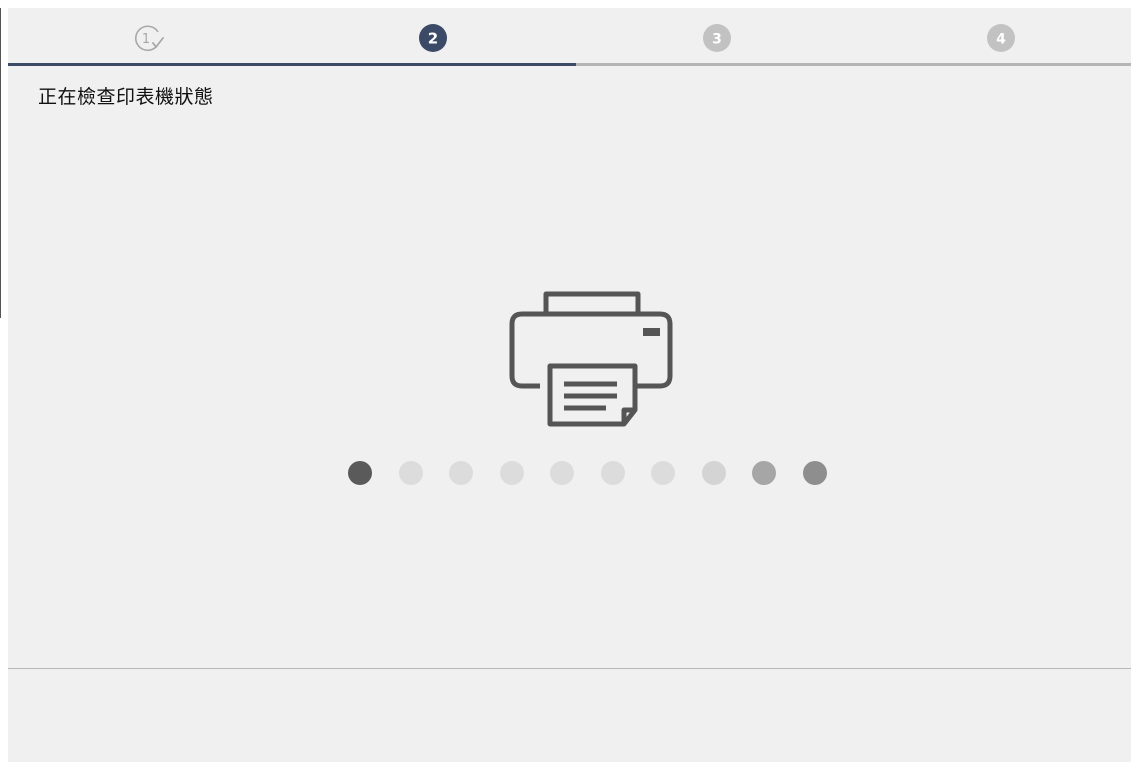  Describe the element at coordinates (569, 715) in the screenshot. I see `footer-bar` at that location.